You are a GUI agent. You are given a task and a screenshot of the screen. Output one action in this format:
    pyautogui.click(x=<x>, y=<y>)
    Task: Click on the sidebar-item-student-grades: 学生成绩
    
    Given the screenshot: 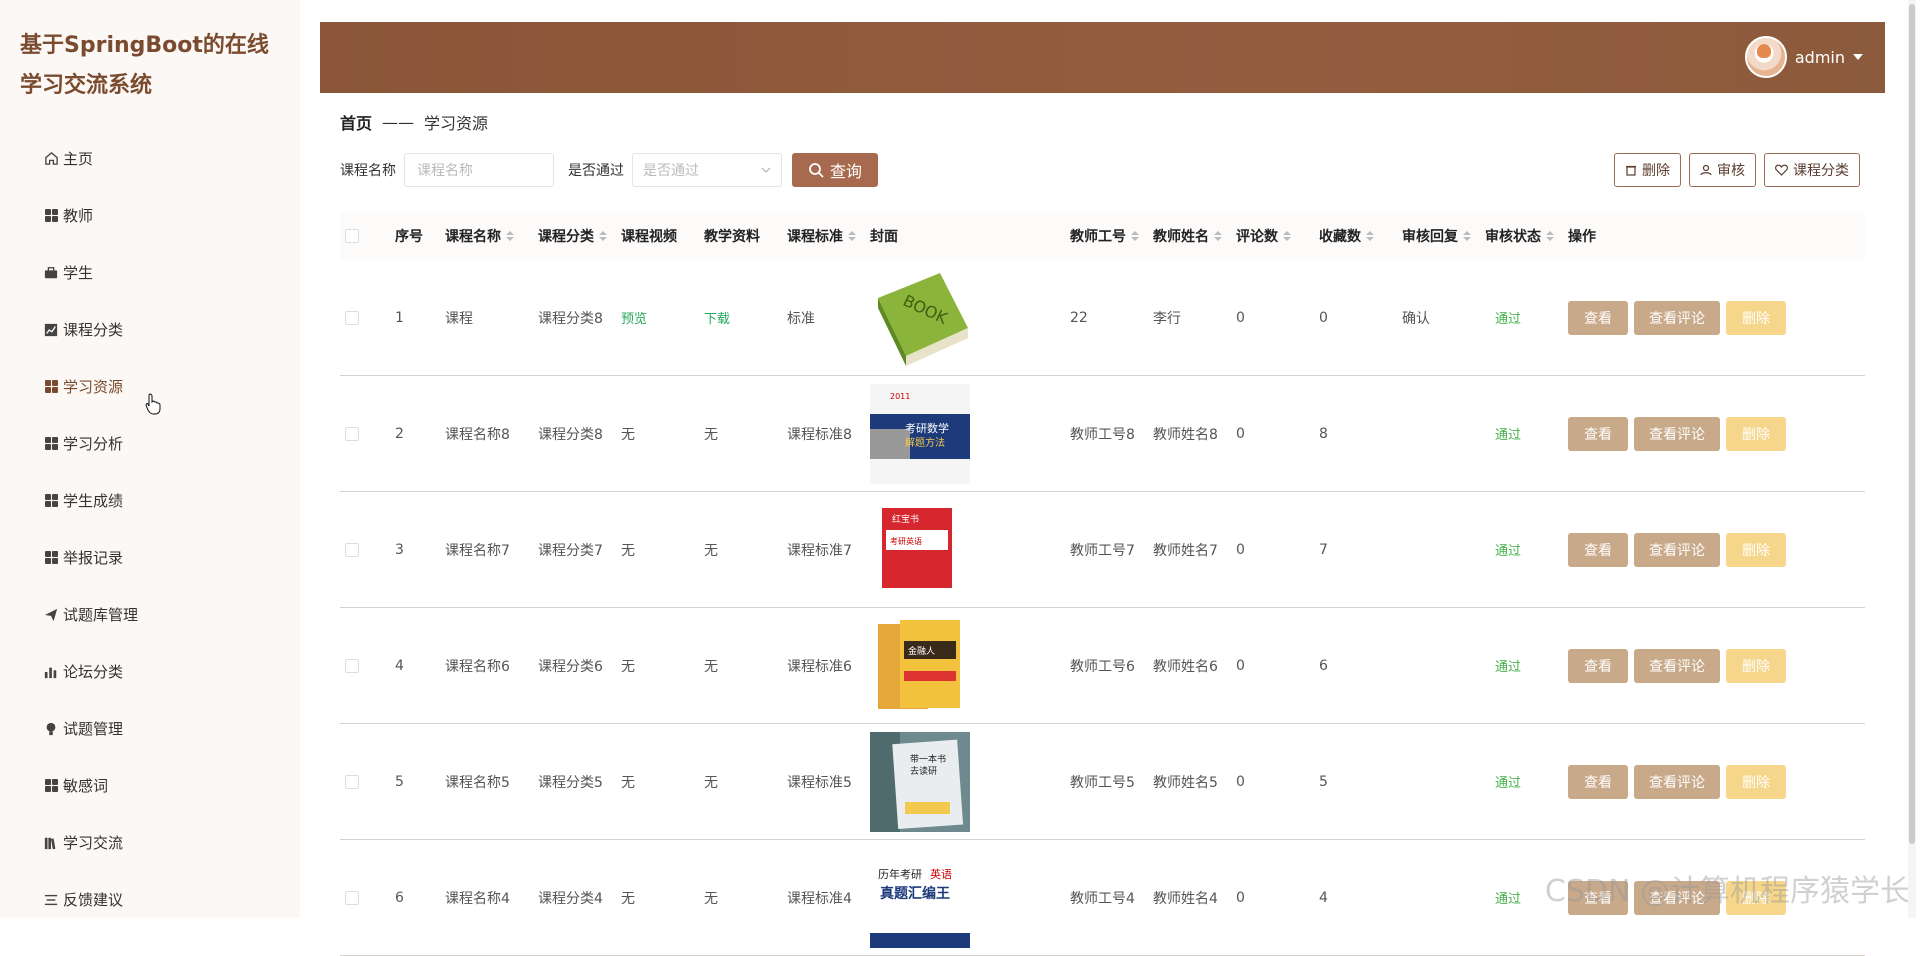 What is the action you would take?
    pyautogui.click(x=150, y=500)
    